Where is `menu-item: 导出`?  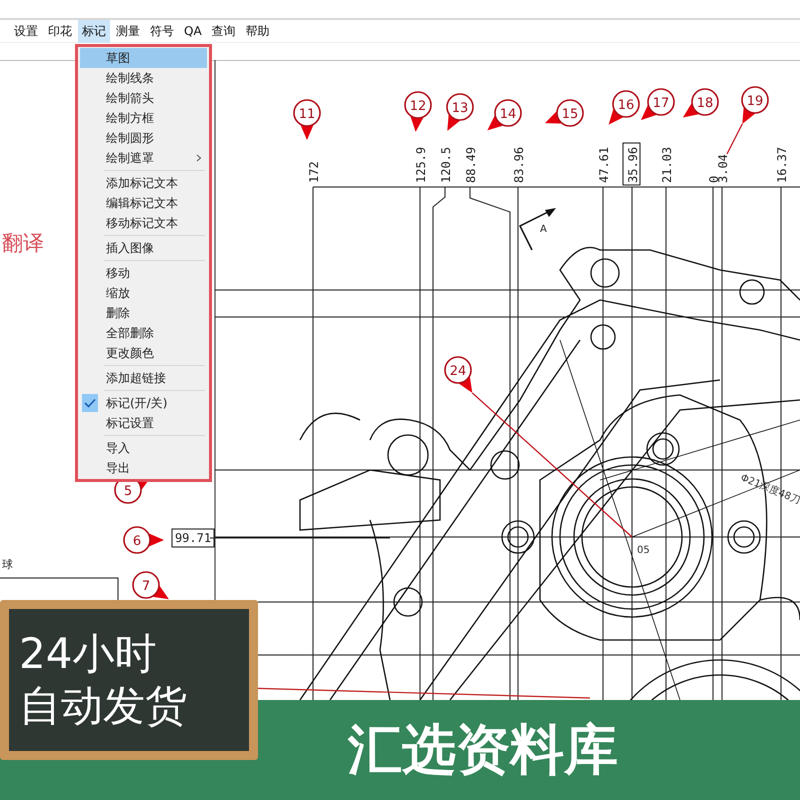 menu-item: 导出 is located at coordinates (143, 468).